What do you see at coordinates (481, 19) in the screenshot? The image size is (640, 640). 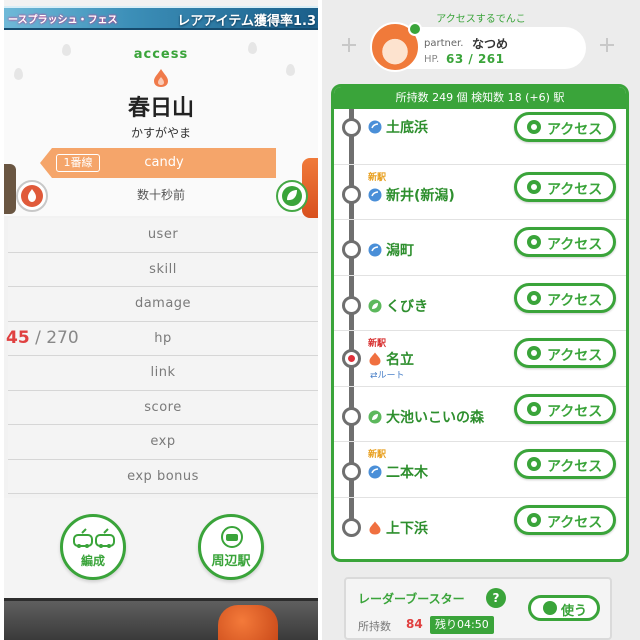 I see `partner-section-title: アクセスするでんこ` at bounding box center [481, 19].